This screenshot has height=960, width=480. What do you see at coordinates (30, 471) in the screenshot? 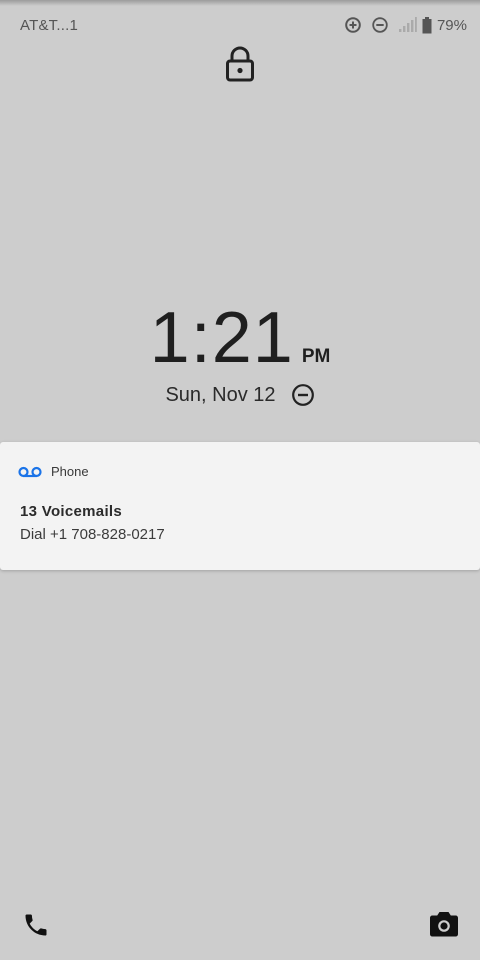
I see `voicemail-icon` at bounding box center [30, 471].